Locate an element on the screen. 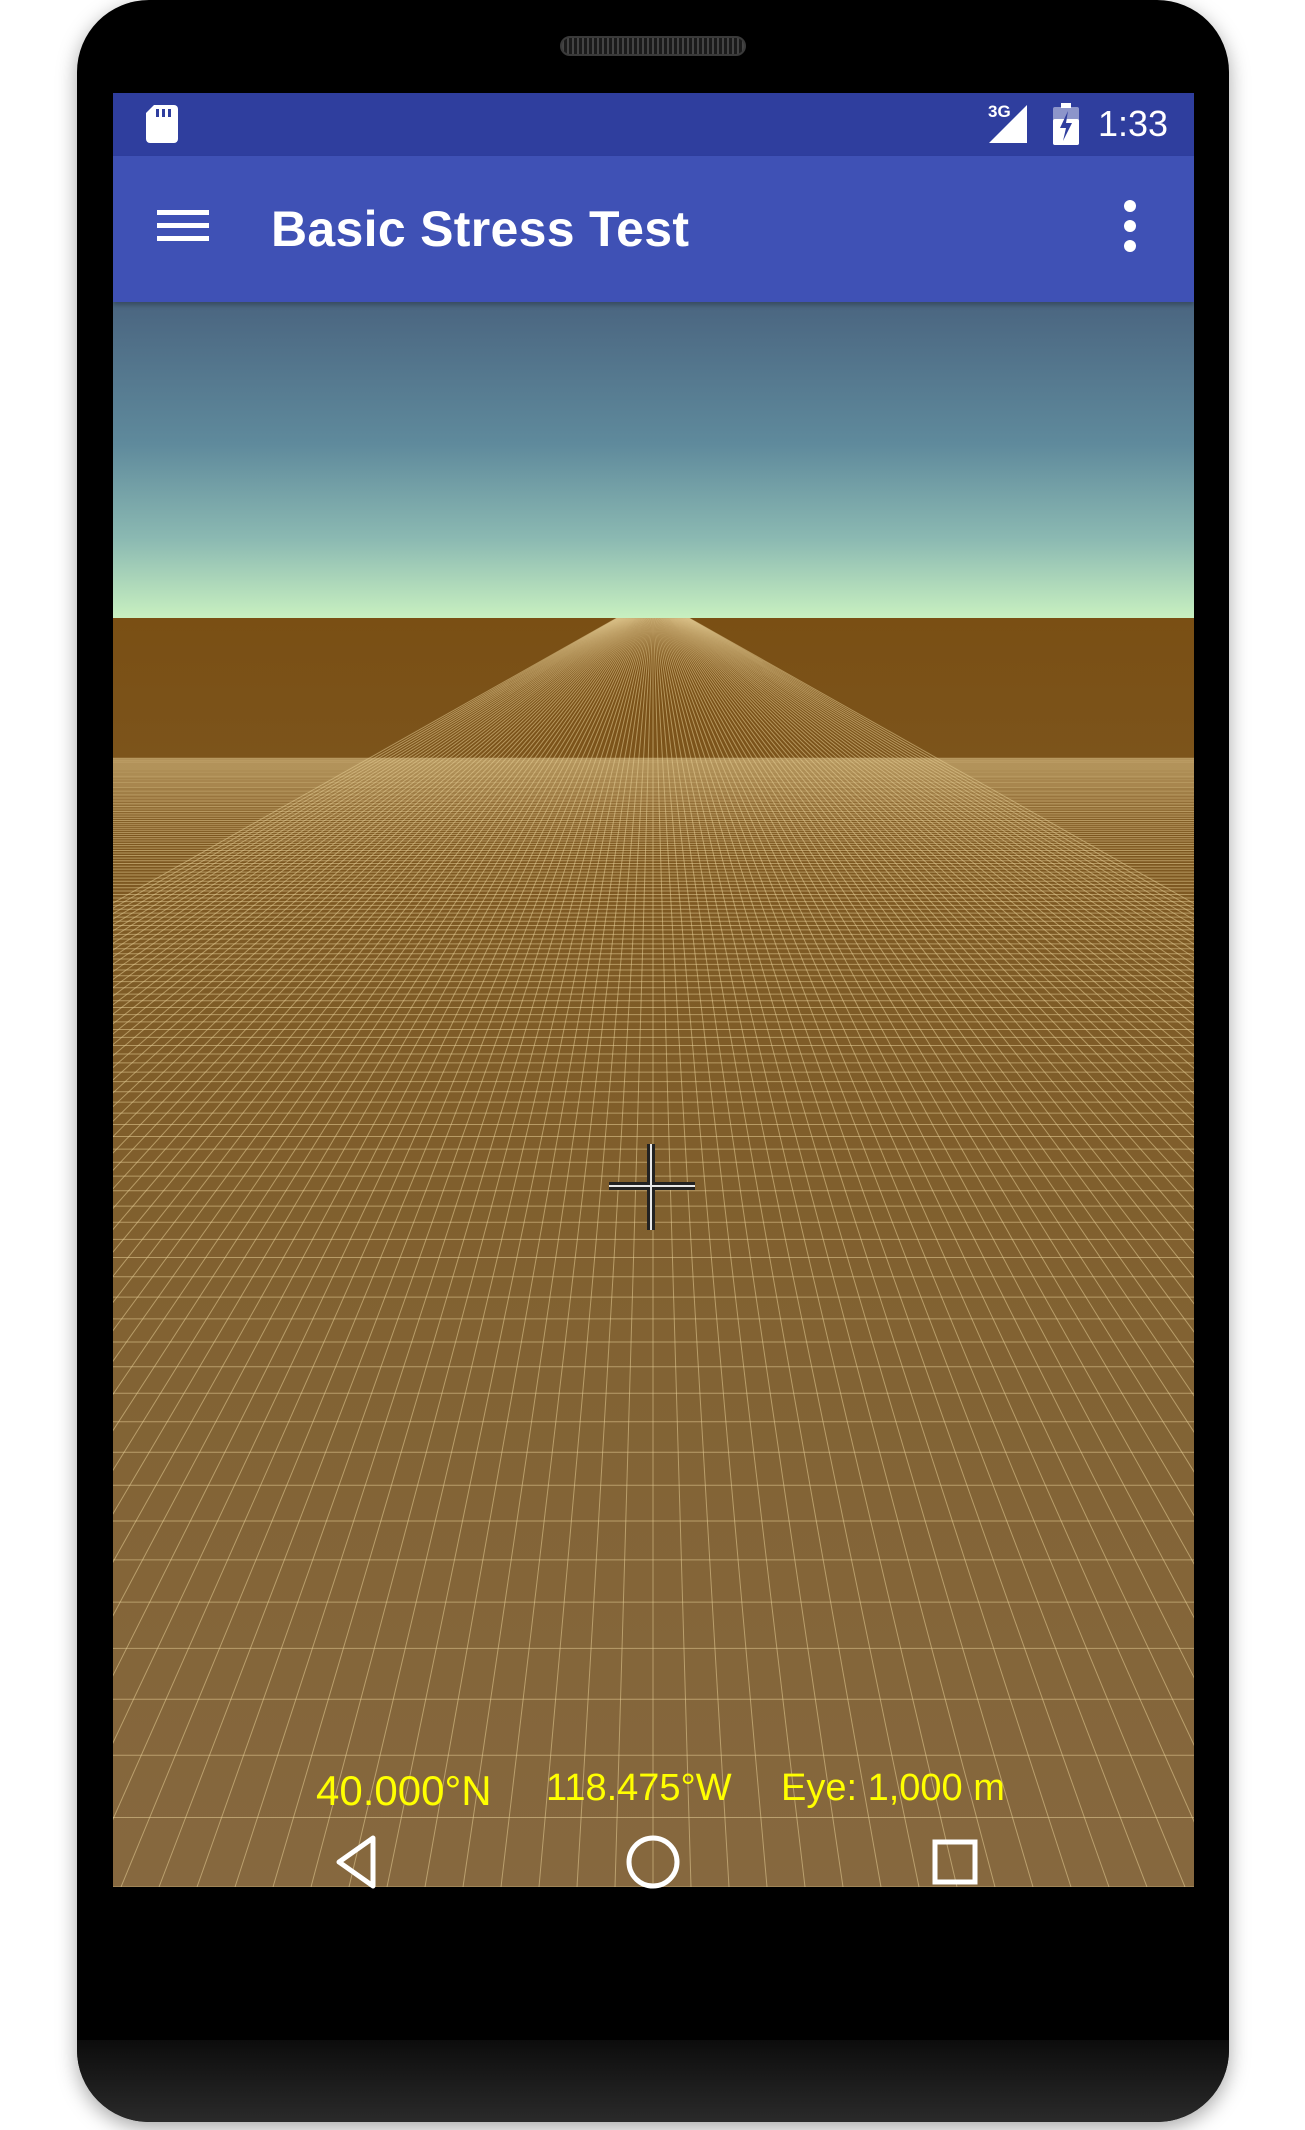  sky is located at coordinates (653, 460).